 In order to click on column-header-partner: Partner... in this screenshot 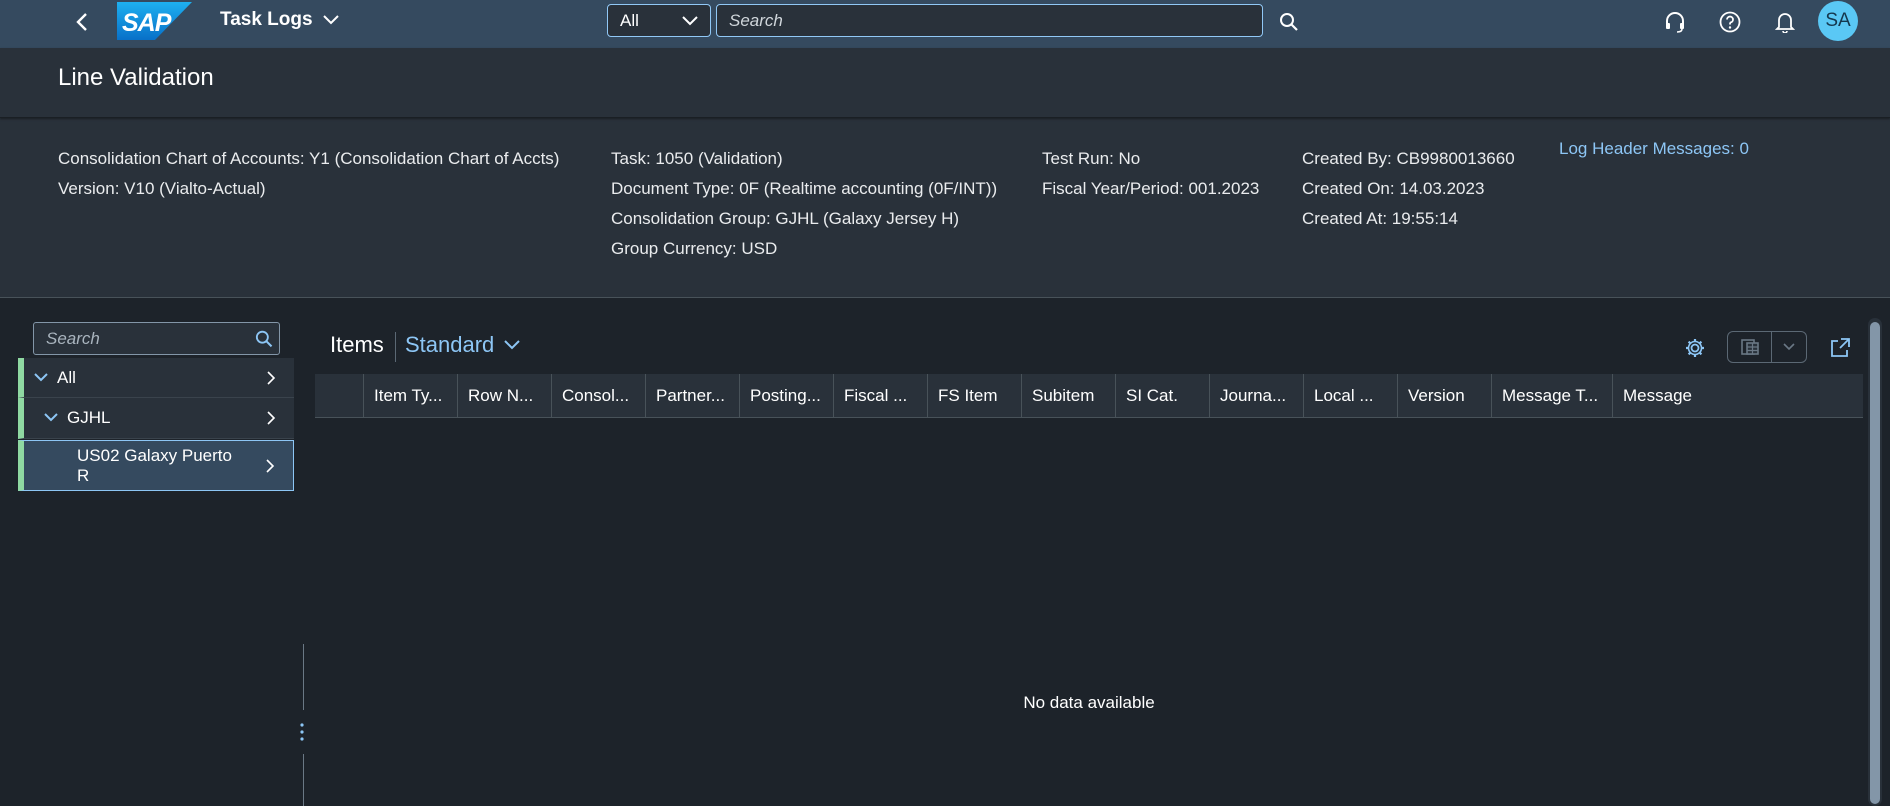, I will do `click(693, 396)`.